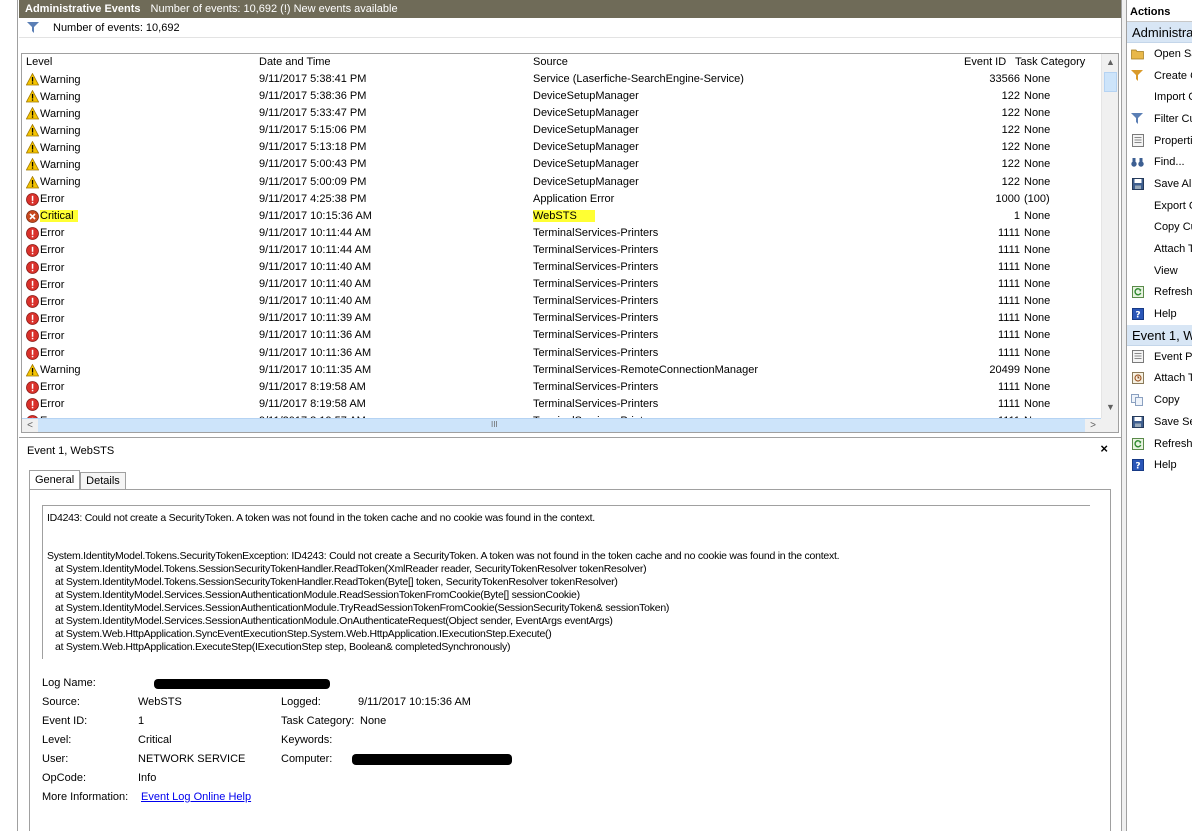 The width and height of the screenshot is (1192, 831). What do you see at coordinates (1159, 422) in the screenshot?
I see `action-item: Save Sel` at bounding box center [1159, 422].